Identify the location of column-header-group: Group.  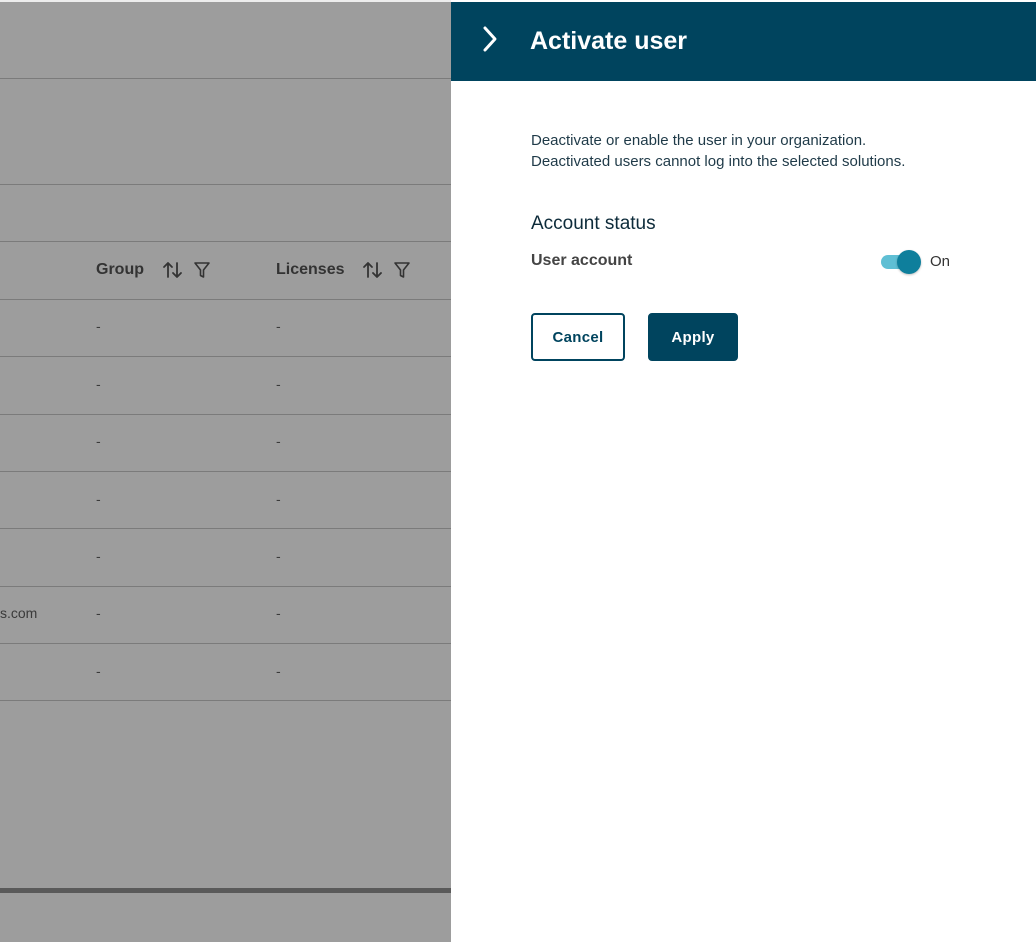
(159, 270).